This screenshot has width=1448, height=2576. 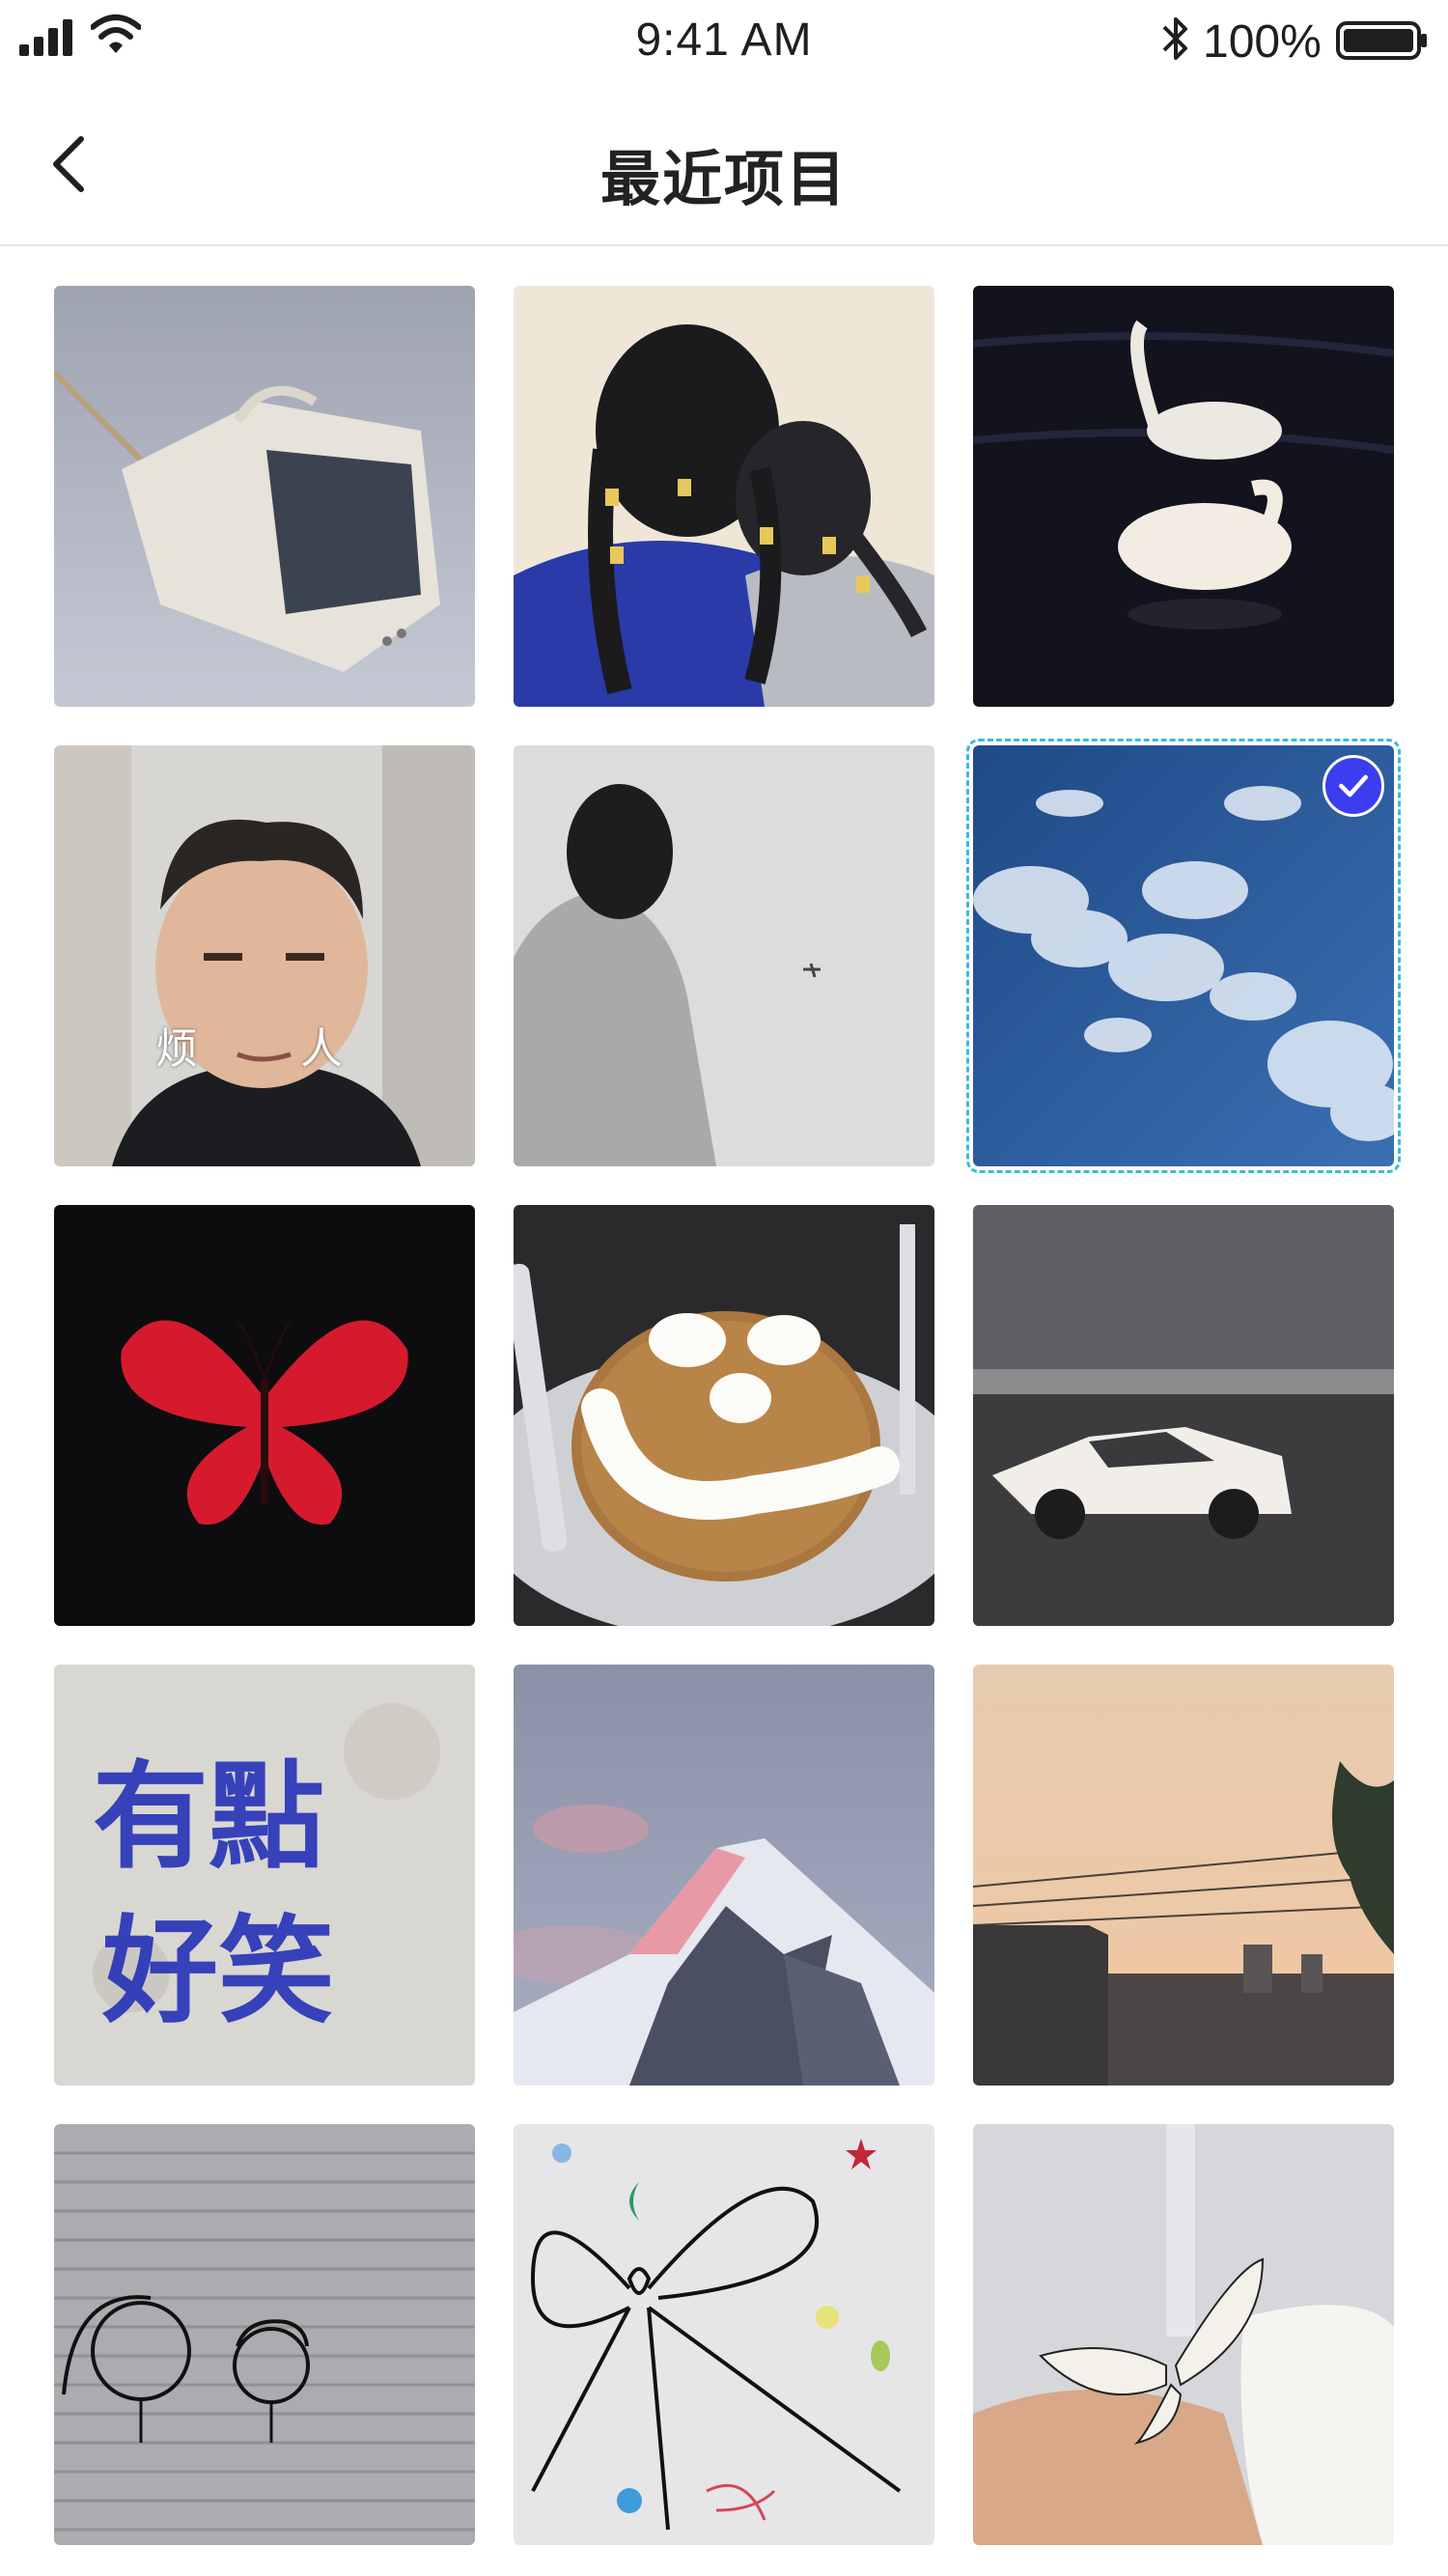 I want to click on braided-hair-image, so click(x=724, y=497).